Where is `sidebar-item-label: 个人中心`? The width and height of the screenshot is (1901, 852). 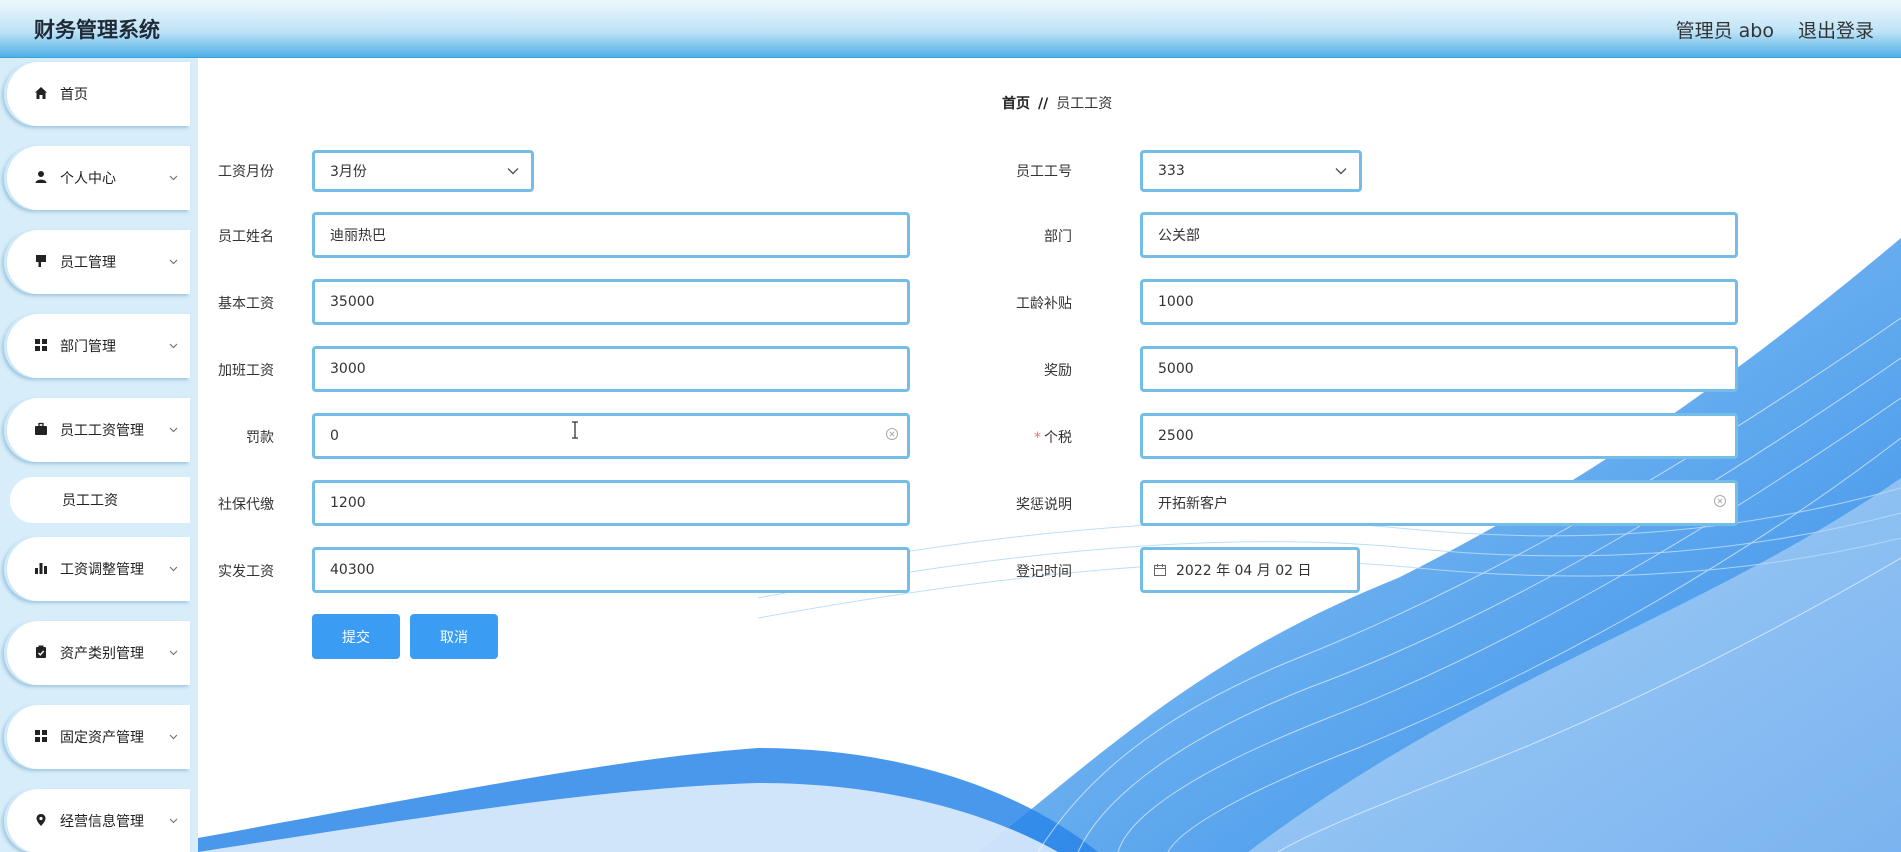
sidebar-item-label: 个人中心 is located at coordinates (88, 179).